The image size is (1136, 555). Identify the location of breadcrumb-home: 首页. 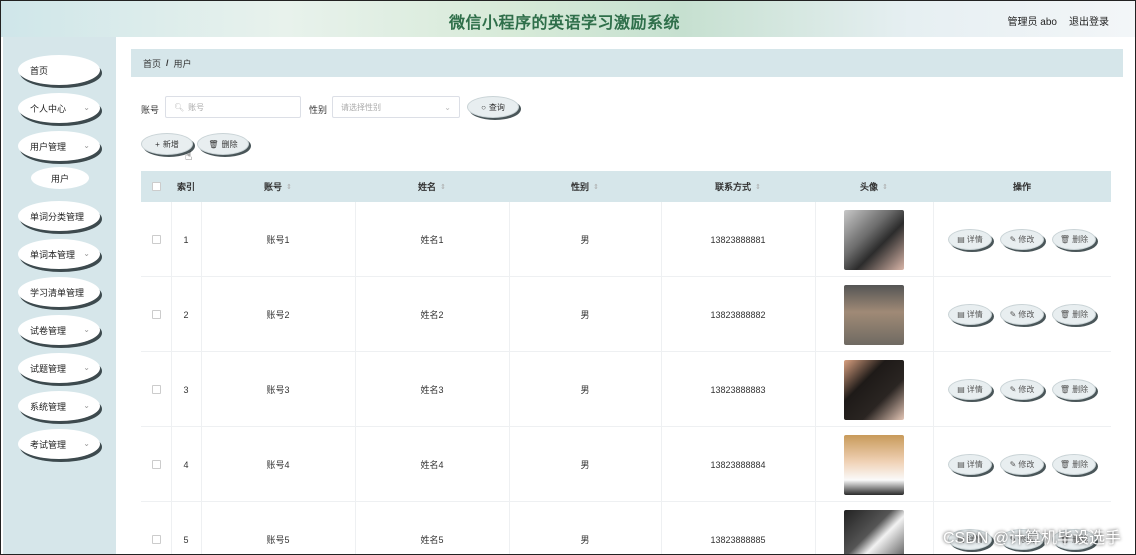
(152, 63).